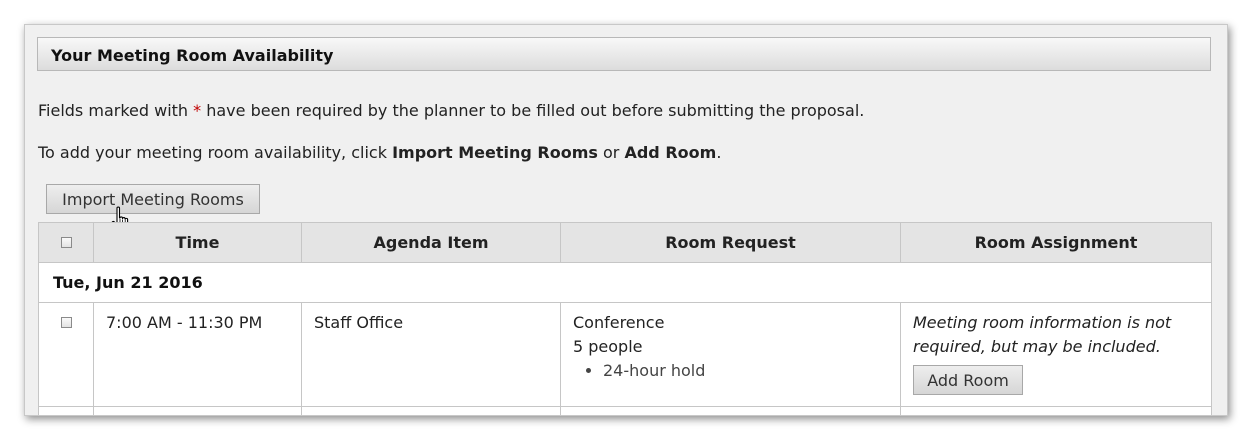  What do you see at coordinates (66, 354) in the screenshot?
I see `row-select-cell` at bounding box center [66, 354].